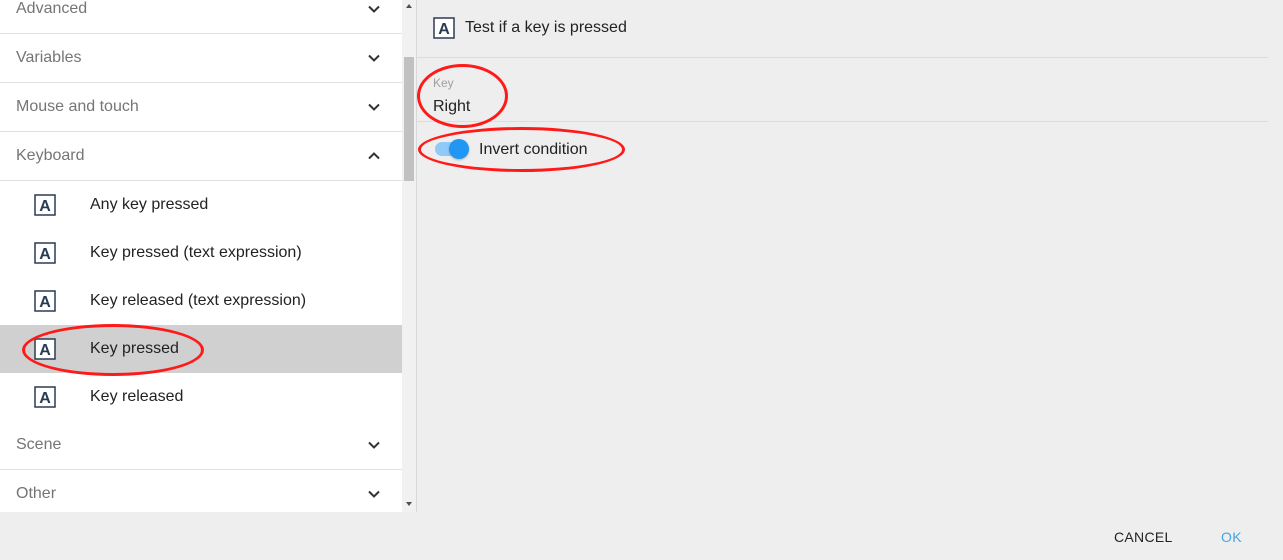  What do you see at coordinates (842, 121) in the screenshot?
I see `key-field-underline` at bounding box center [842, 121].